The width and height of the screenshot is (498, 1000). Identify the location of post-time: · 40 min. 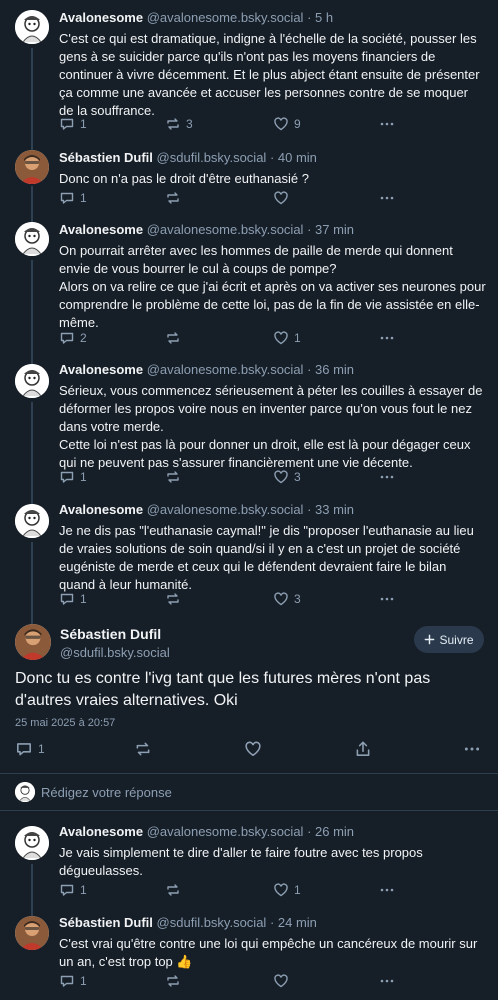
(293, 157).